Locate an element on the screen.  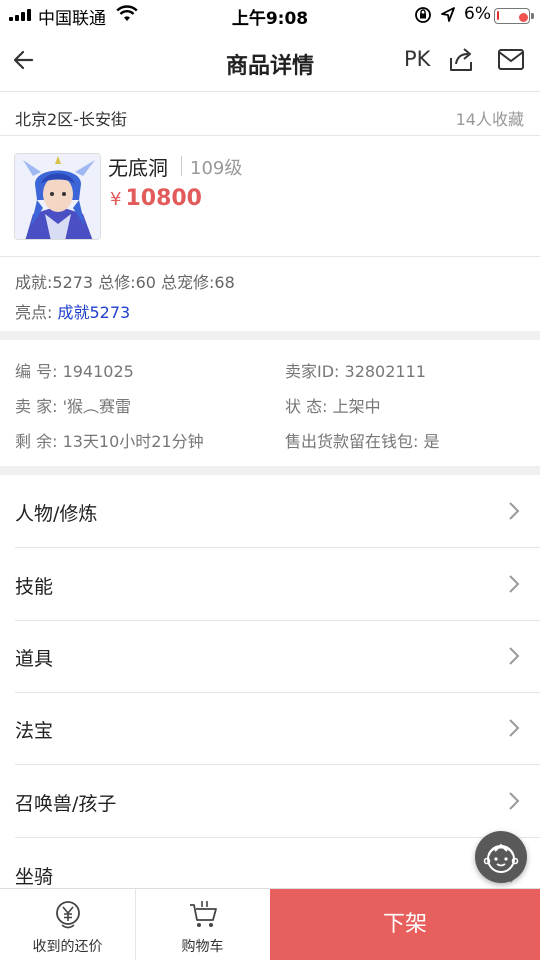
offers-tab: 收到的还价 is located at coordinates (67, 924).